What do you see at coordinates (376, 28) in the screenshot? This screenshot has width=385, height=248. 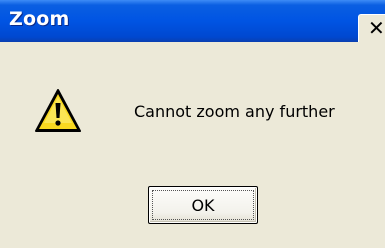 I see `close-icon: ✕` at bounding box center [376, 28].